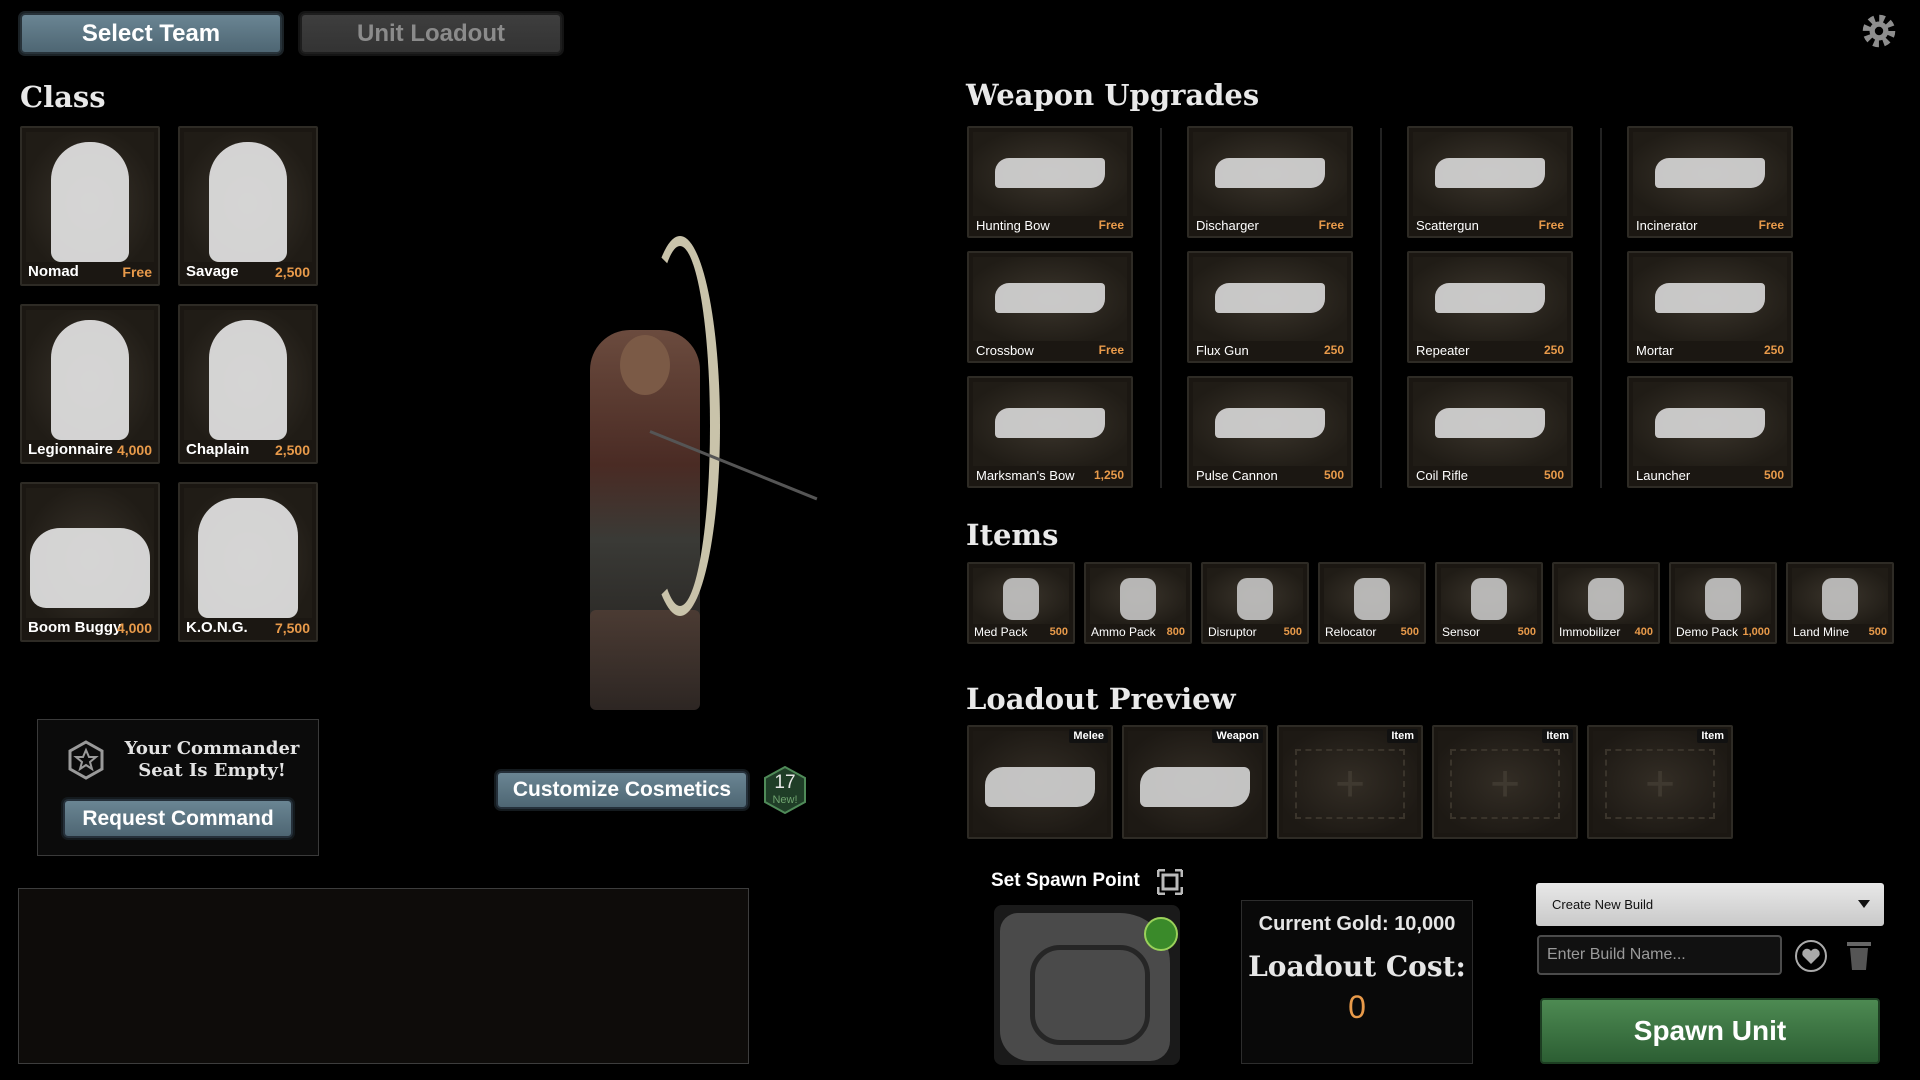 This screenshot has width=1920, height=1080. I want to click on class-title: Class, so click(63, 97).